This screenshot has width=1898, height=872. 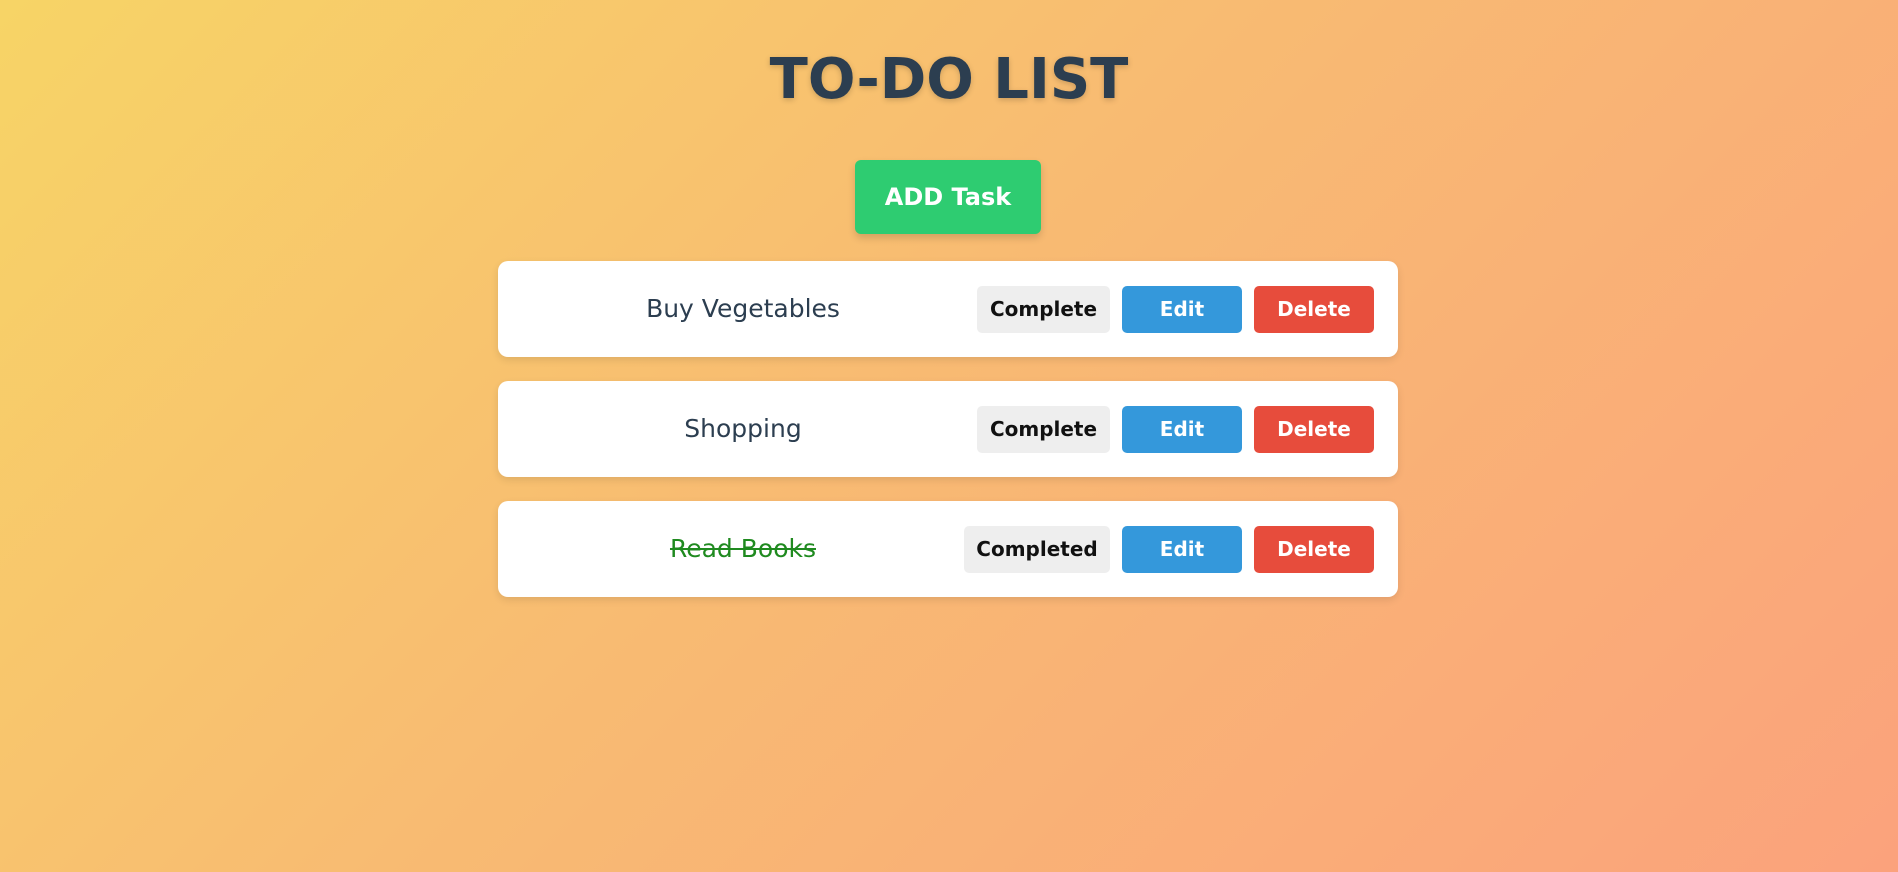 What do you see at coordinates (948, 309) in the screenshot?
I see `task-item: Buy Vegetables Complete Edit Delete` at bounding box center [948, 309].